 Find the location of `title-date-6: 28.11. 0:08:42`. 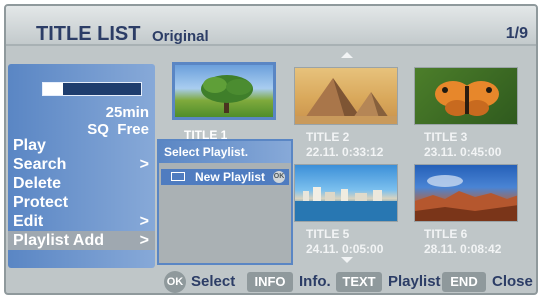

title-date-6: 28.11. 0:08:42 is located at coordinates (463, 249).